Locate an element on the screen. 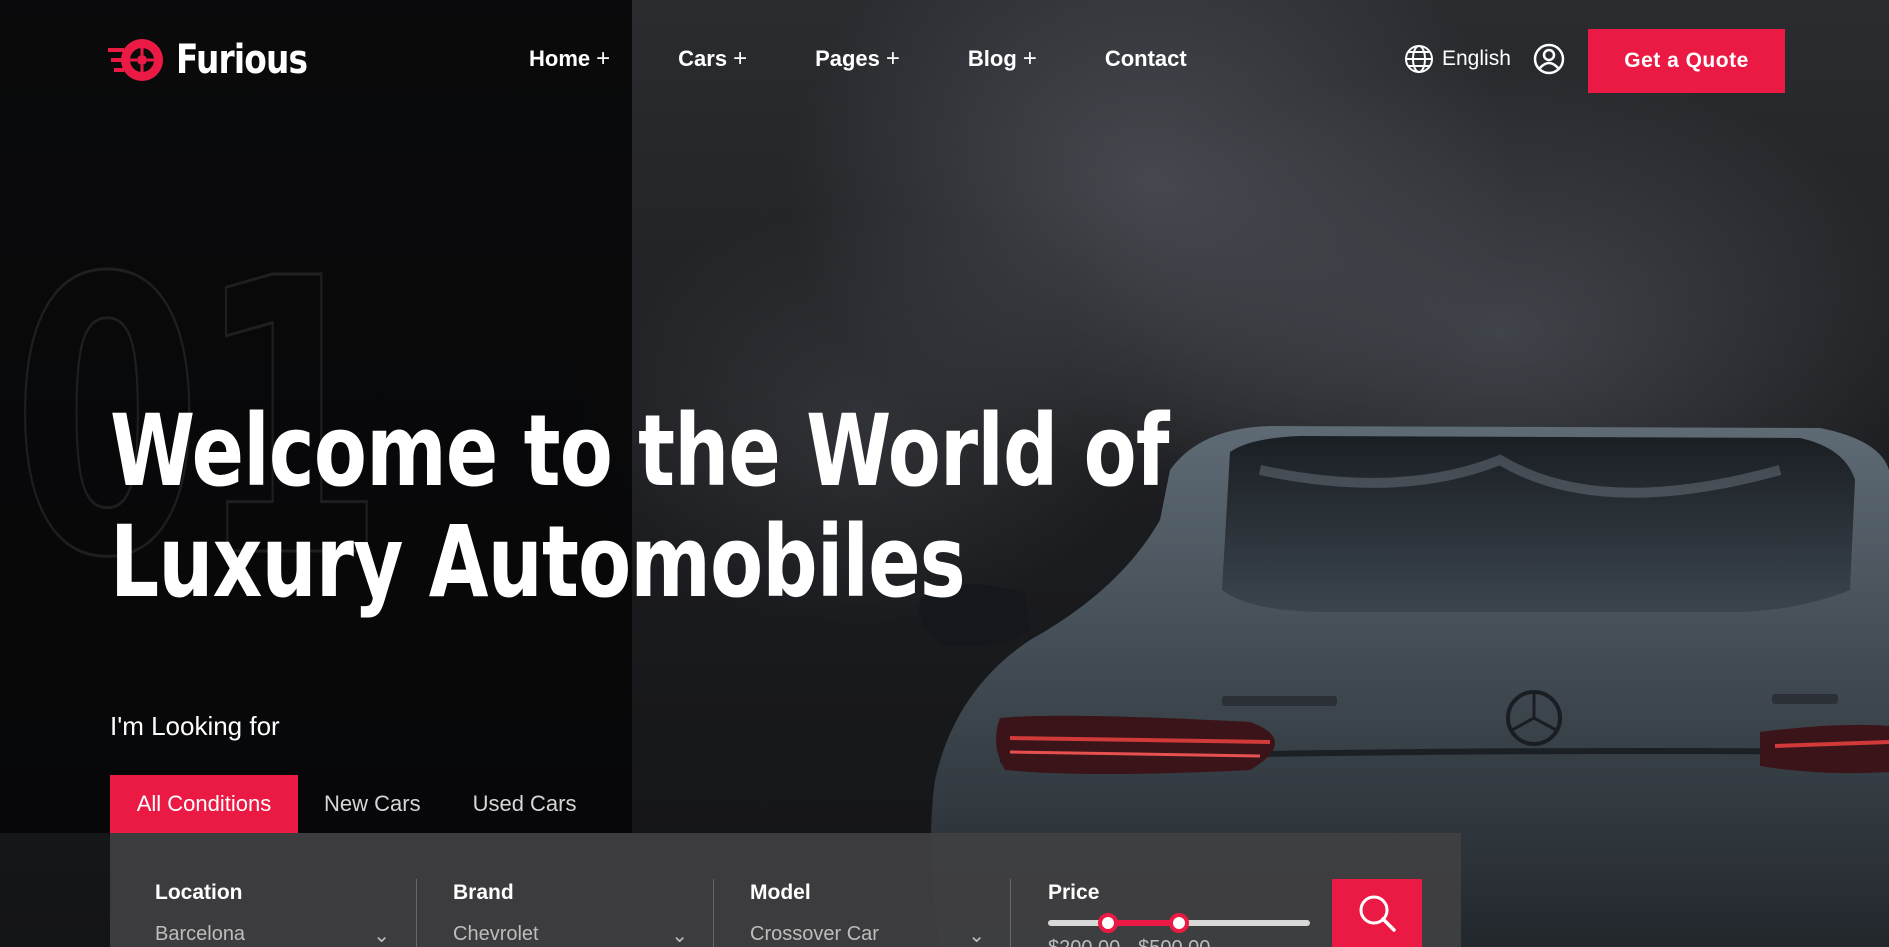 The height and width of the screenshot is (947, 1889). model-select: Crossover Car ⌄ is located at coordinates (867, 935).